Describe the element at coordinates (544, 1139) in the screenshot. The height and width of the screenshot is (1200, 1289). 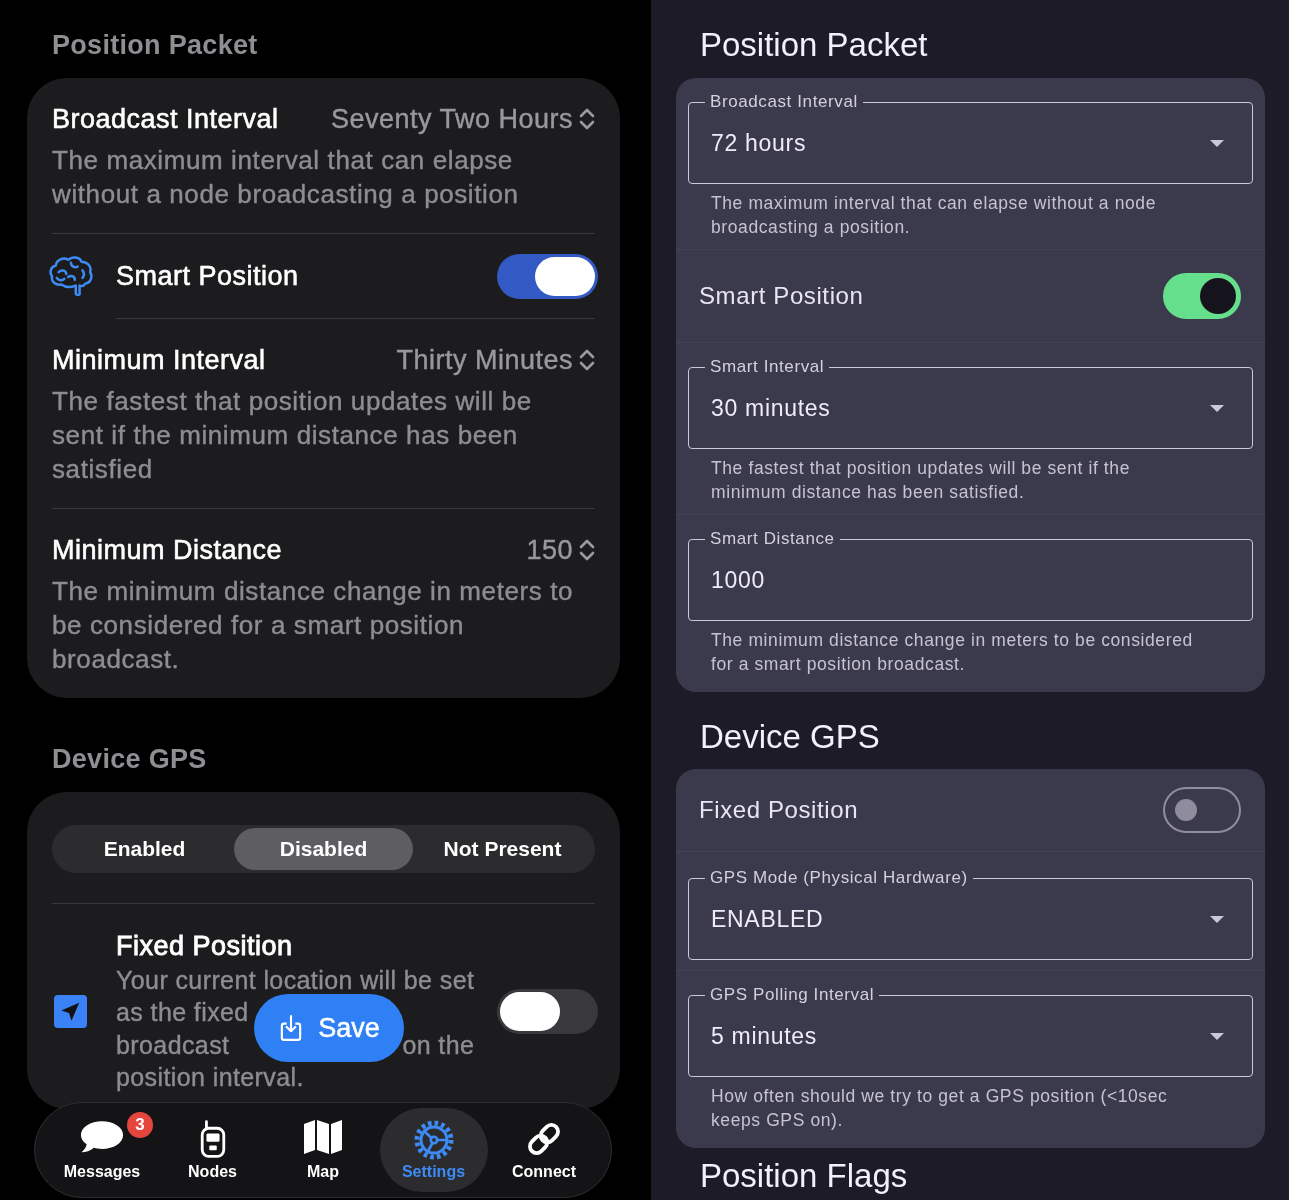
I see `link-icon` at that location.